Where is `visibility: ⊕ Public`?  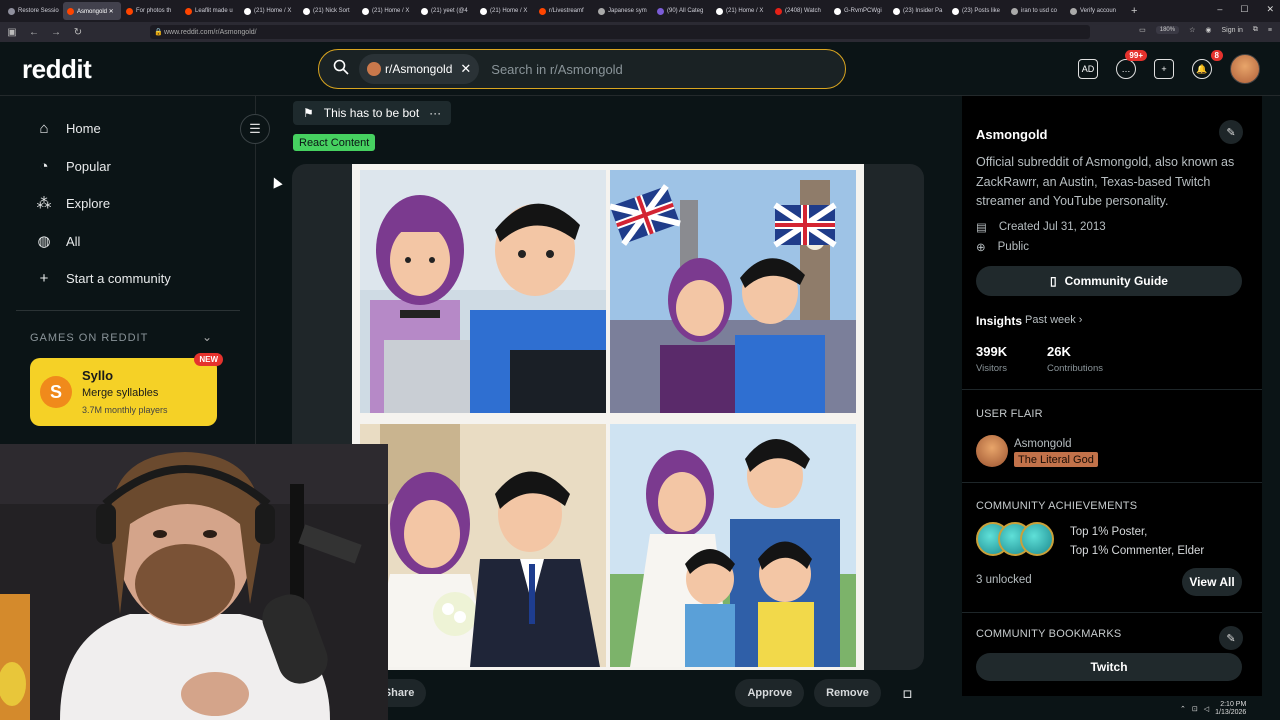 visibility: ⊕ Public is located at coordinates (1002, 247).